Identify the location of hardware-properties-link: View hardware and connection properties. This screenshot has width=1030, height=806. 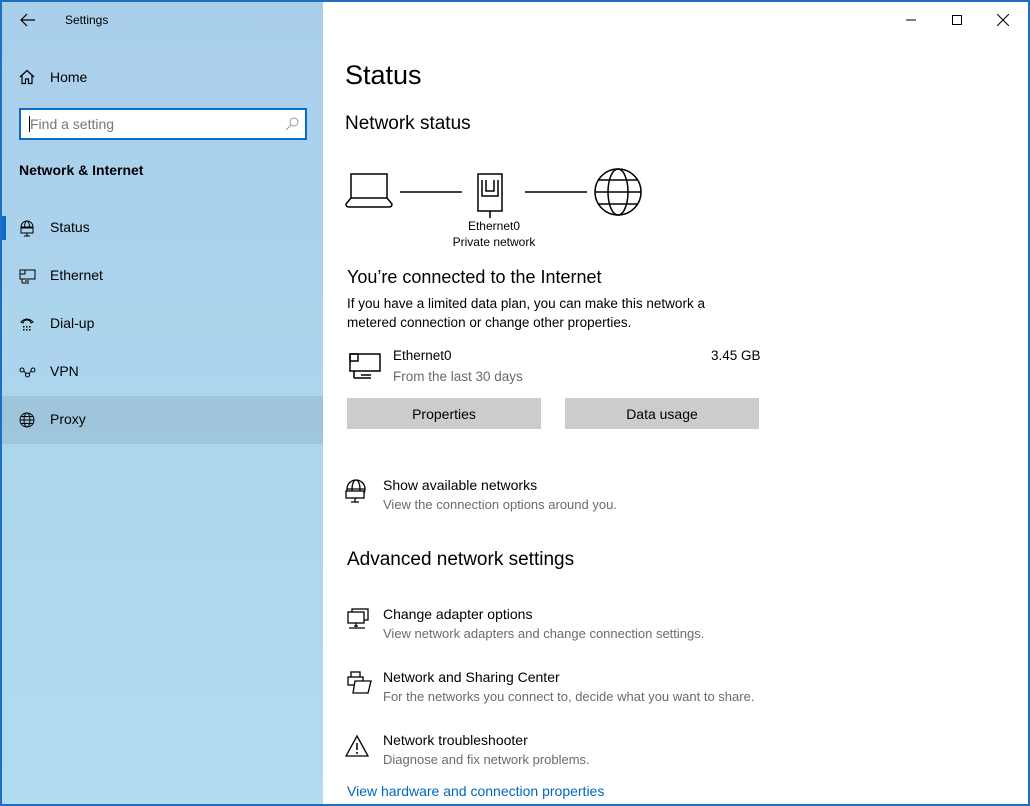
(475, 791).